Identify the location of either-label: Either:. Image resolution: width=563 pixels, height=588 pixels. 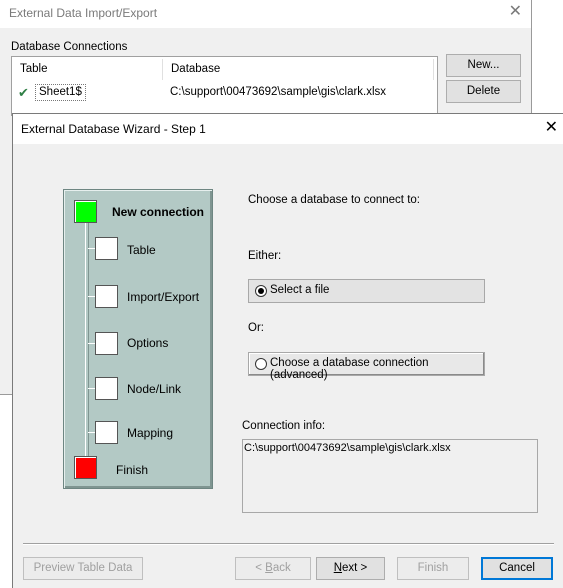
(265, 256).